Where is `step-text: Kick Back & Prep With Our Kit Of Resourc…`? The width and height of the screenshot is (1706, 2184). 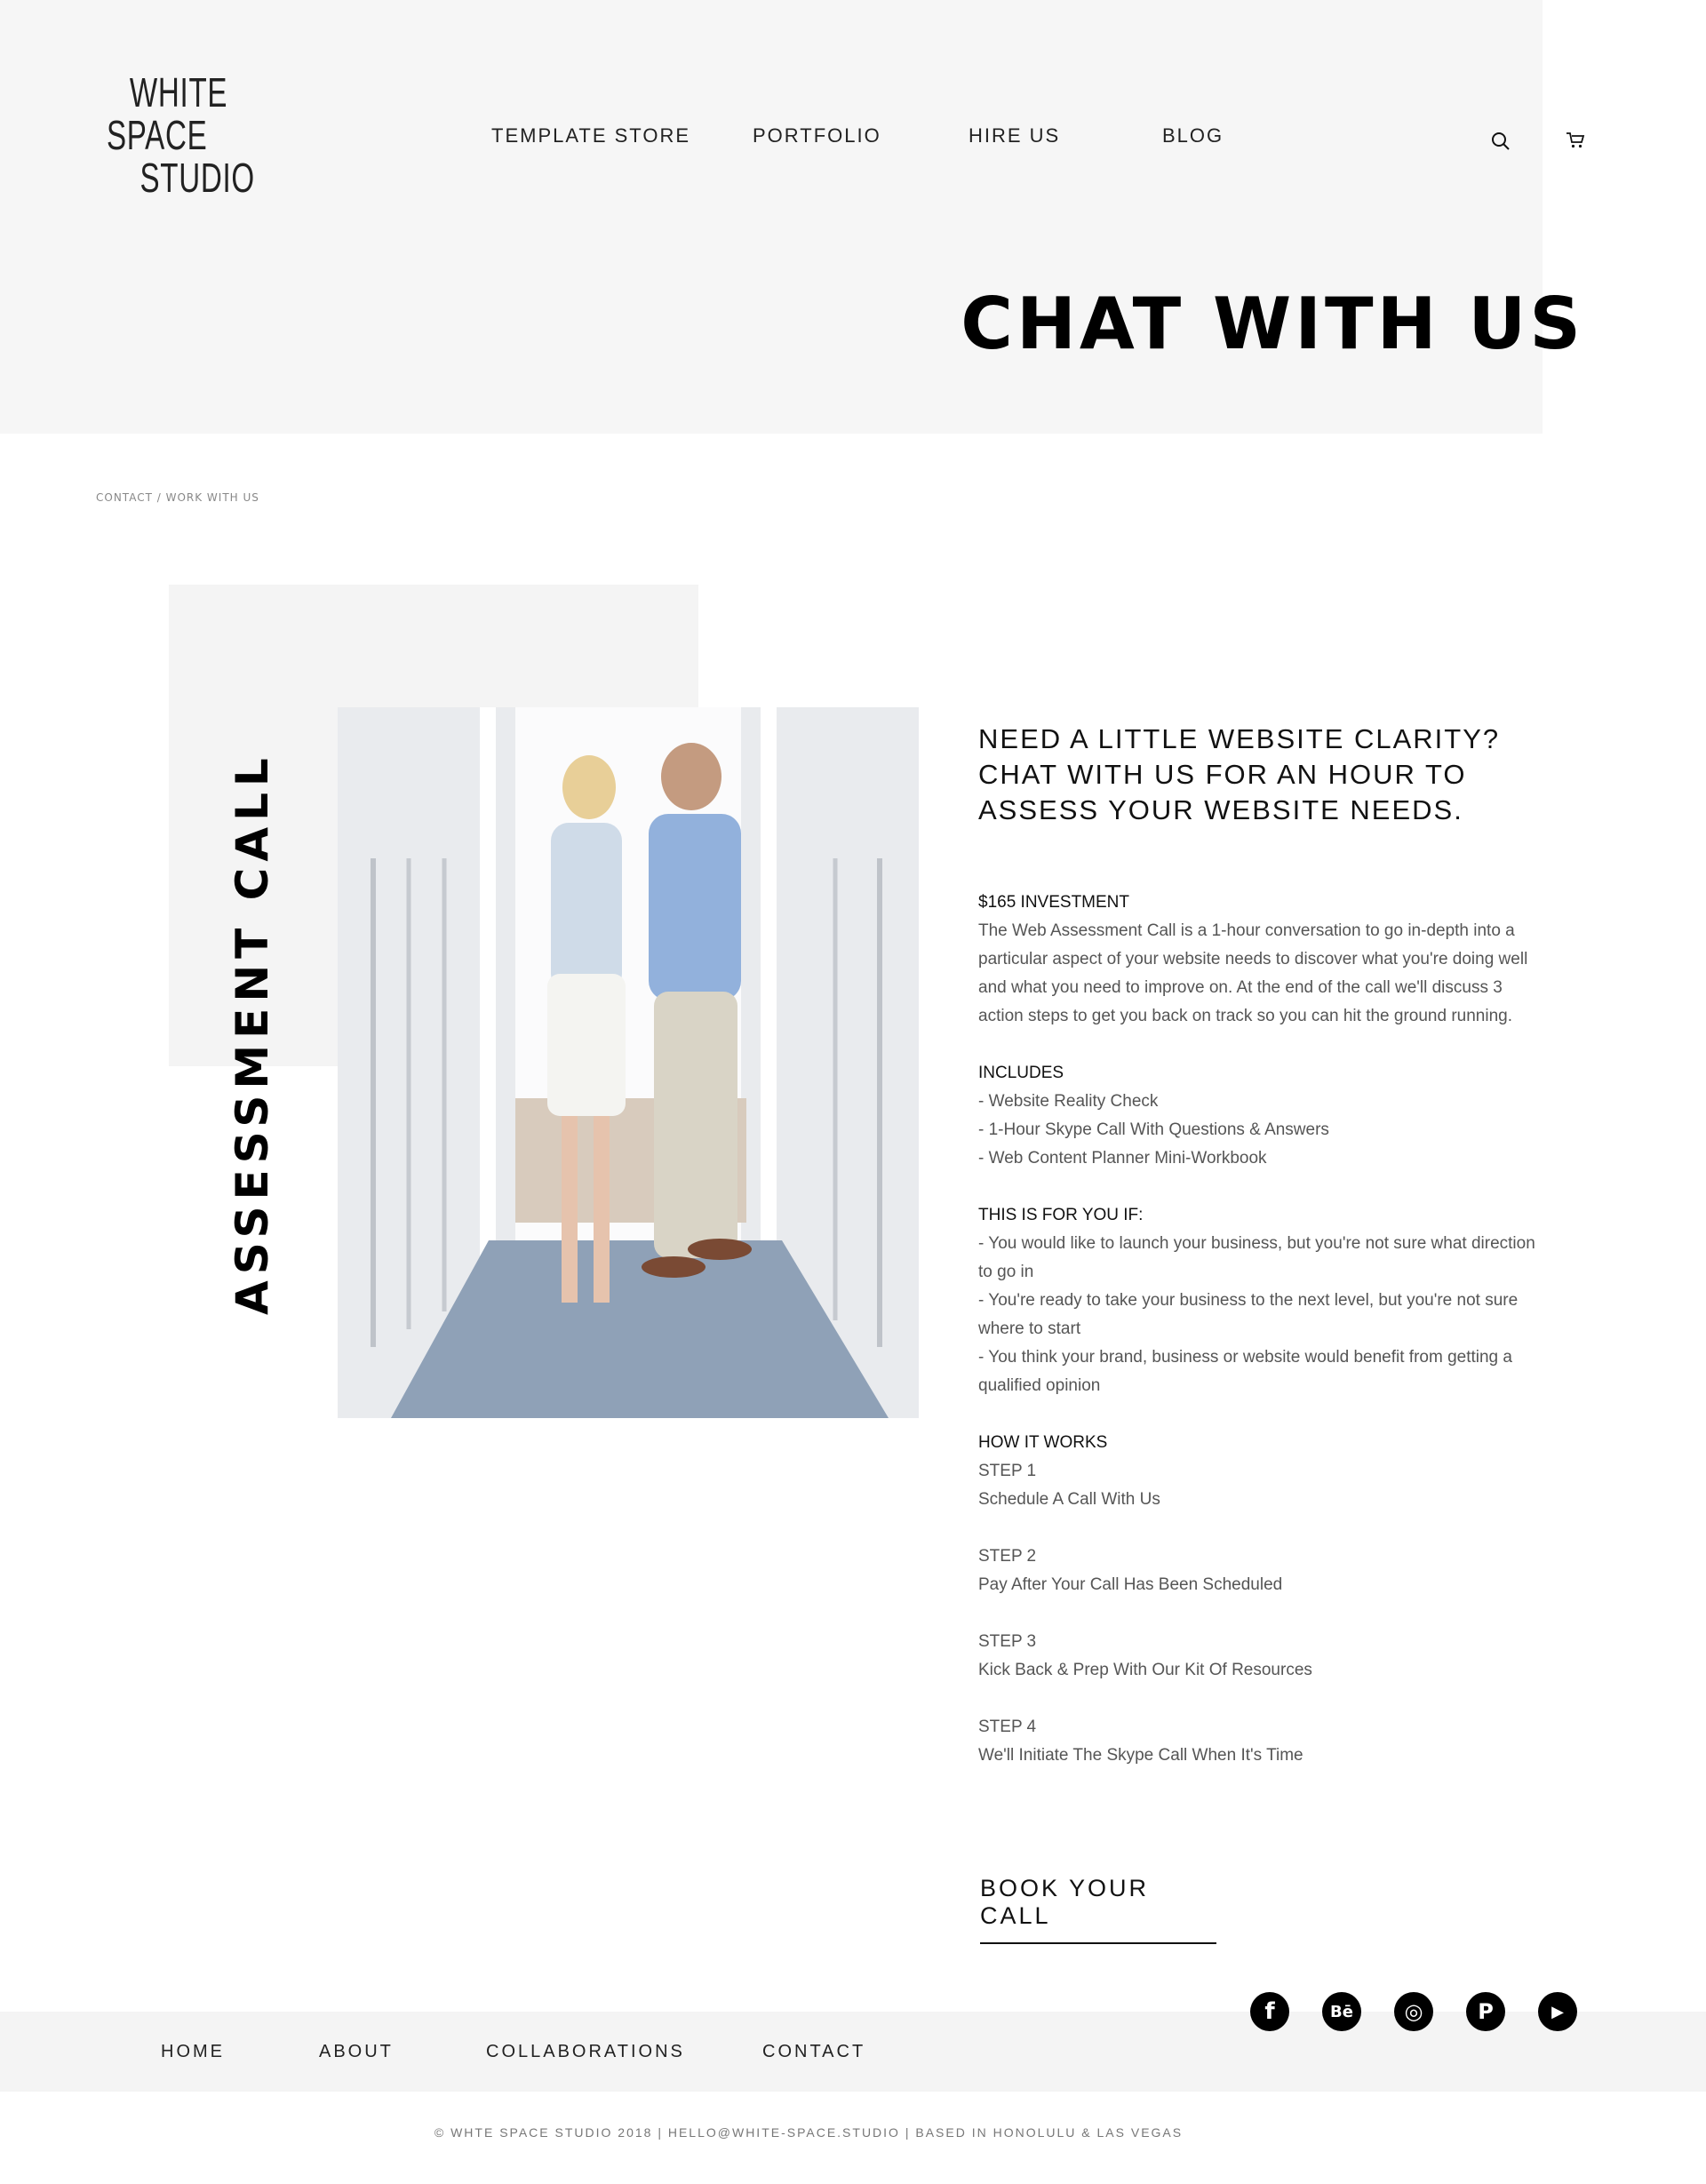 step-text: Kick Back & Prep With Our Kit Of Resourc… is located at coordinates (1145, 1670).